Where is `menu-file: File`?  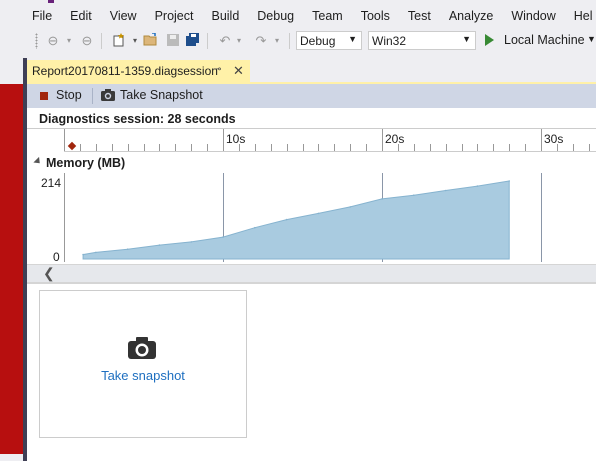 menu-file: File is located at coordinates (42, 16).